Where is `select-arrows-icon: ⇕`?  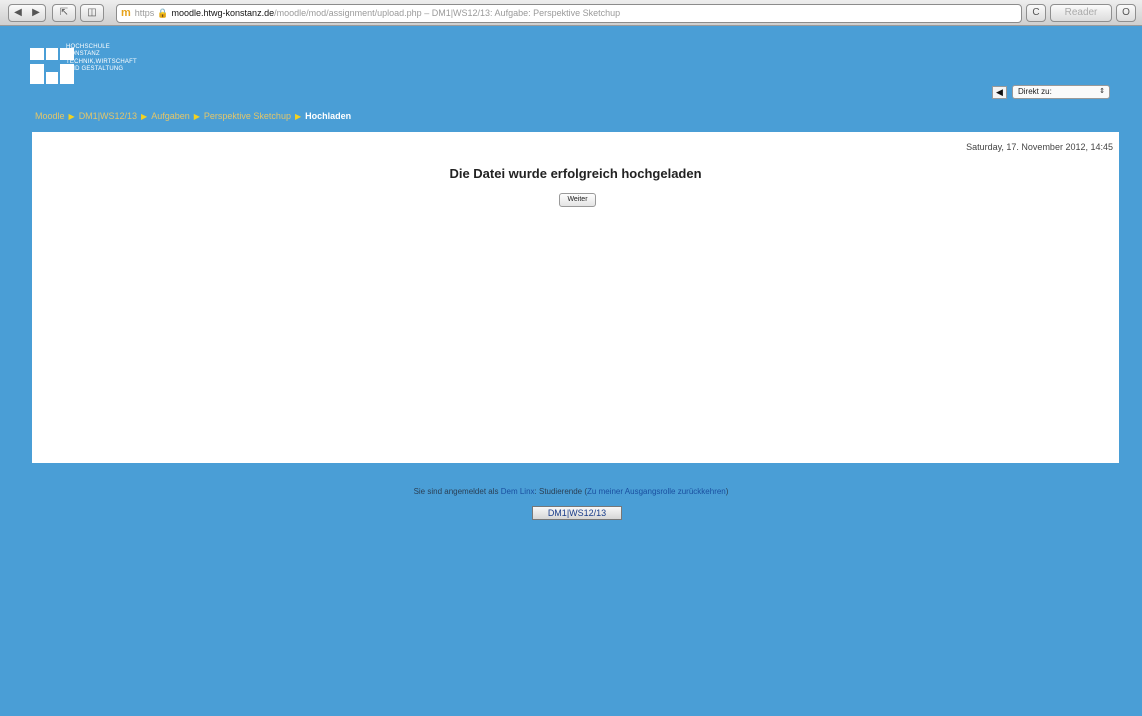
select-arrows-icon: ⇕ is located at coordinates (1102, 91).